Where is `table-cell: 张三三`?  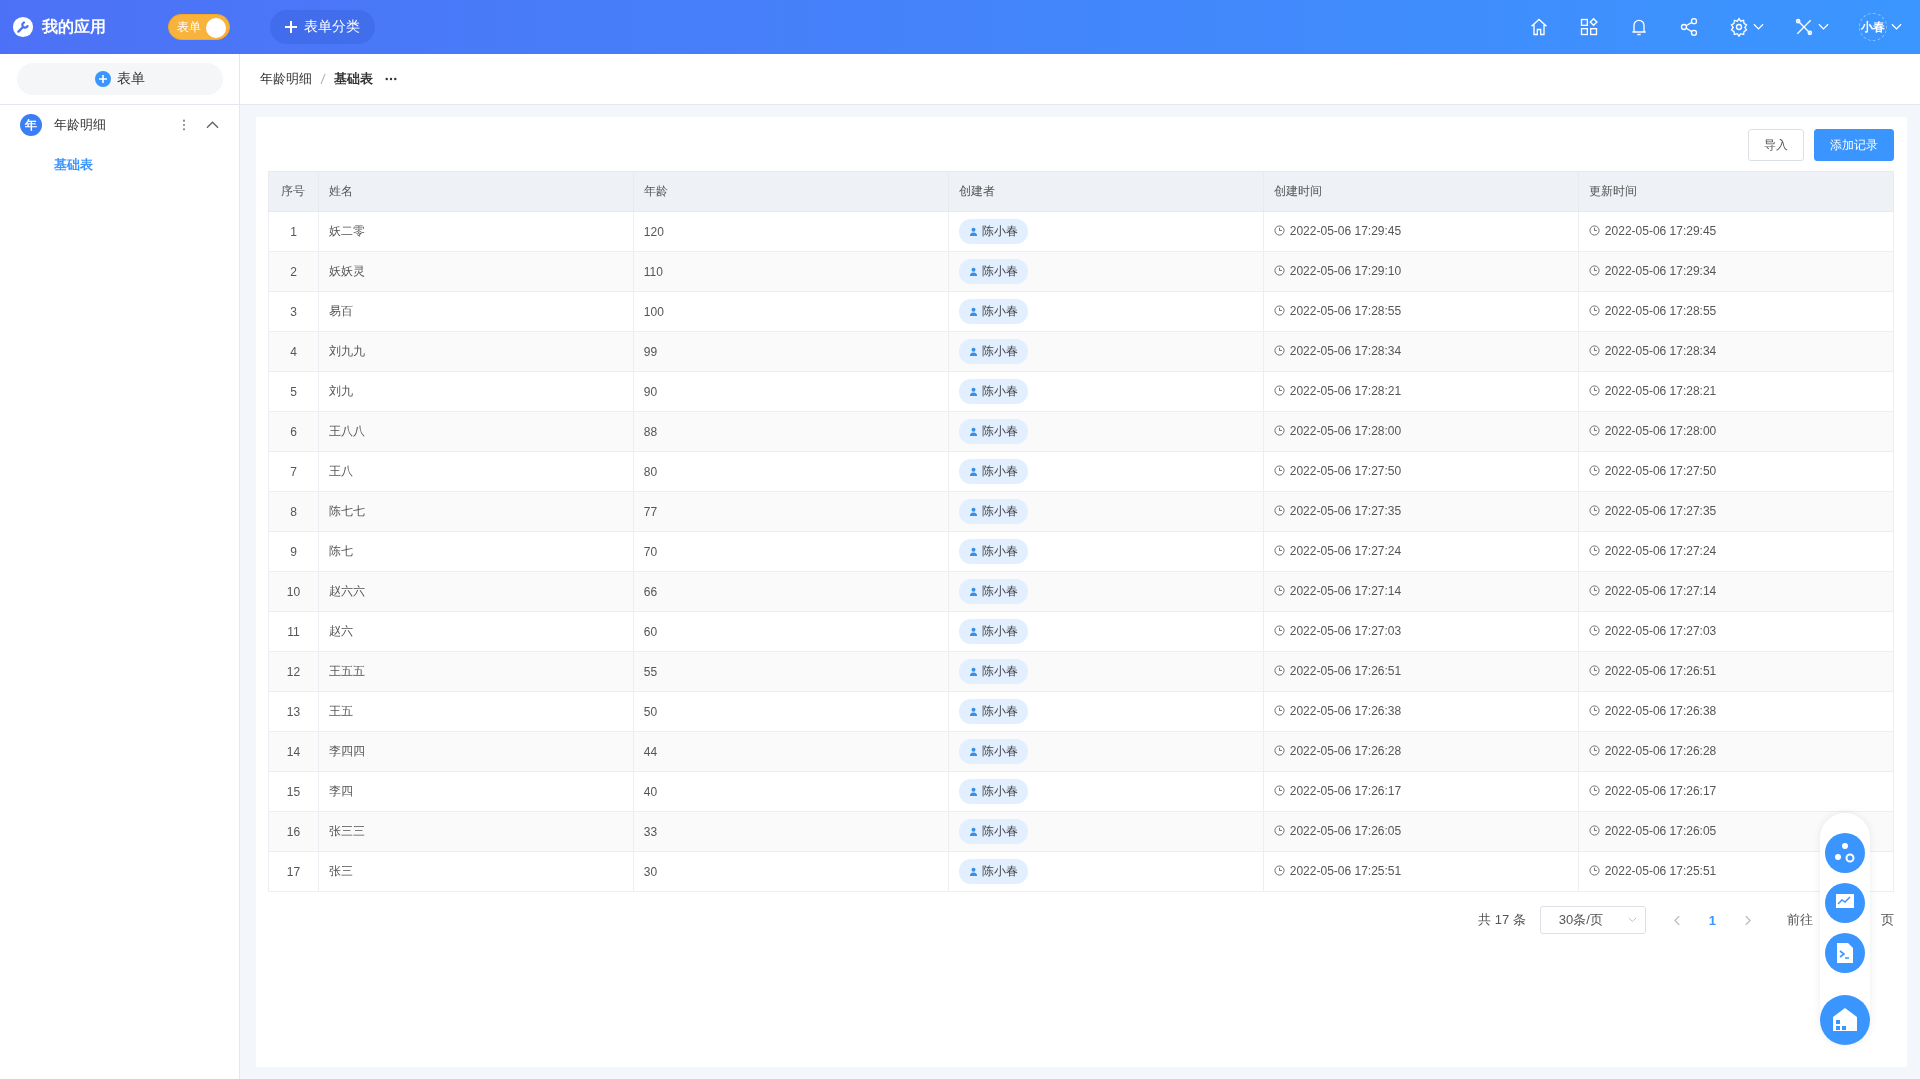
table-cell: 张三三 is located at coordinates (476, 831).